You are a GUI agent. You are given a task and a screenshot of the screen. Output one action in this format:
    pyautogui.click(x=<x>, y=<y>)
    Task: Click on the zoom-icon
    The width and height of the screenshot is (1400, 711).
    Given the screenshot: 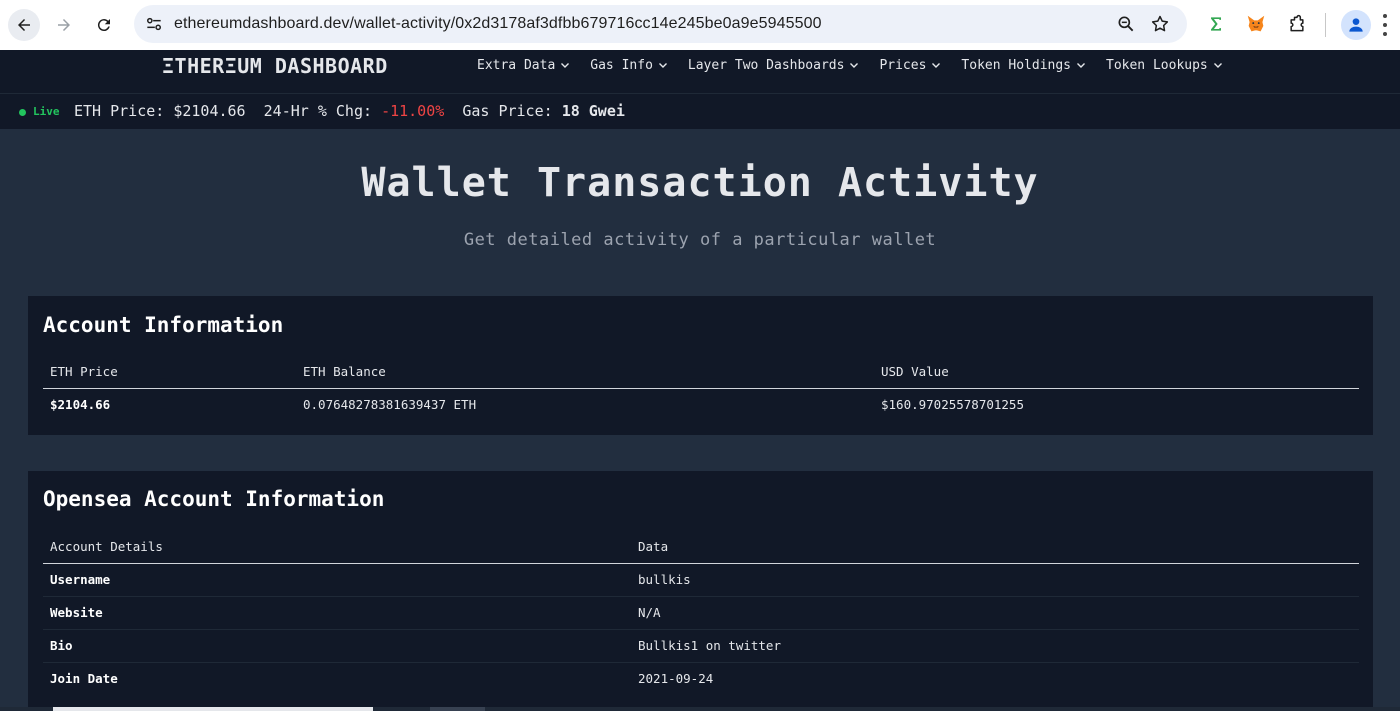 What is the action you would take?
    pyautogui.click(x=1126, y=24)
    